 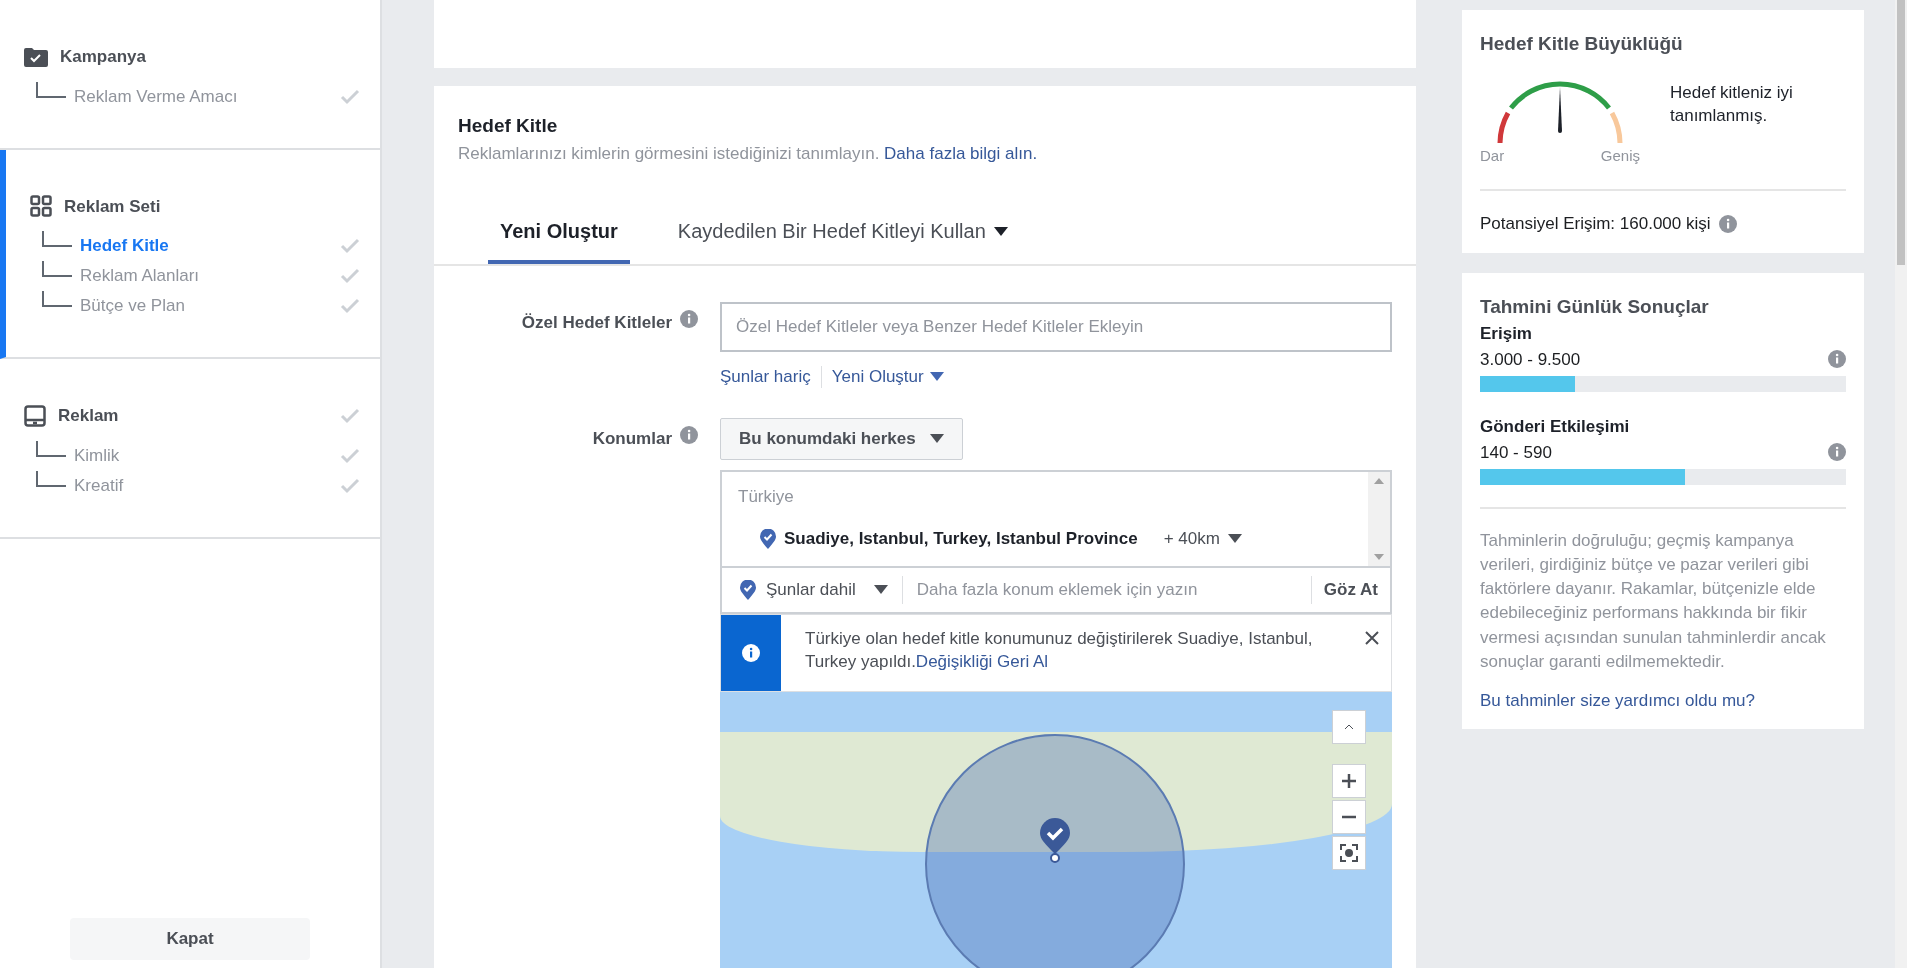 I want to click on audience-tab: Yeni Oluştur, so click(x=559, y=240).